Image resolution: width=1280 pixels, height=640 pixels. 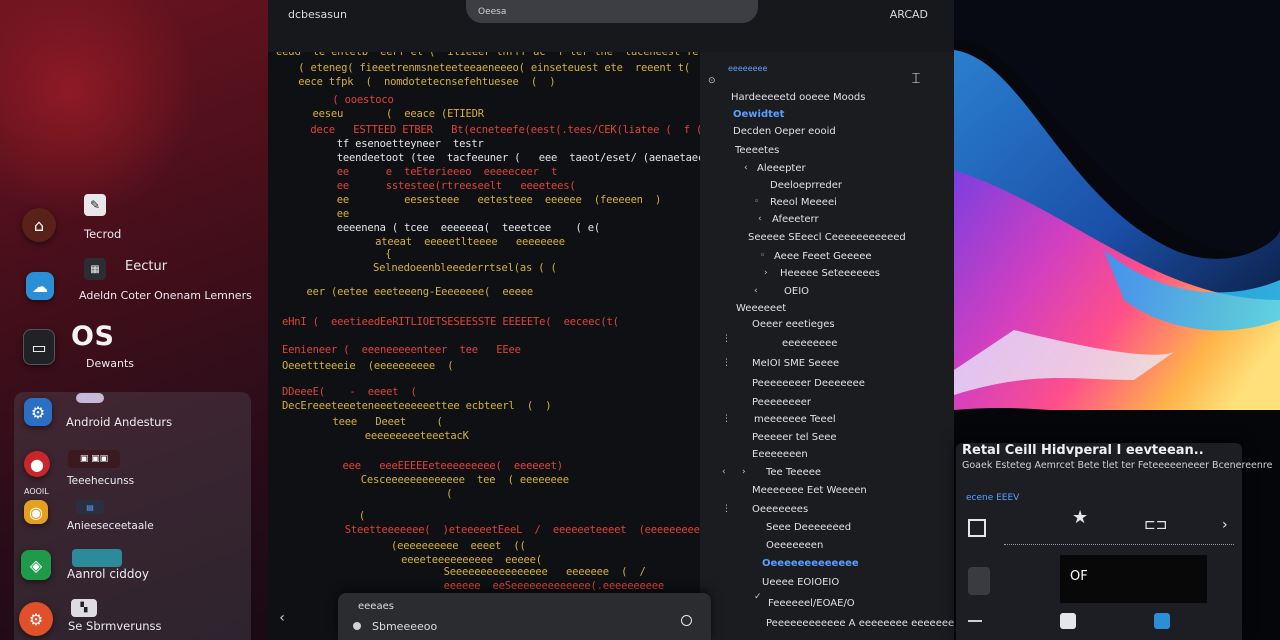 What do you see at coordinates (404, 626) in the screenshot?
I see `popup-value: Sbmeeeeoo` at bounding box center [404, 626].